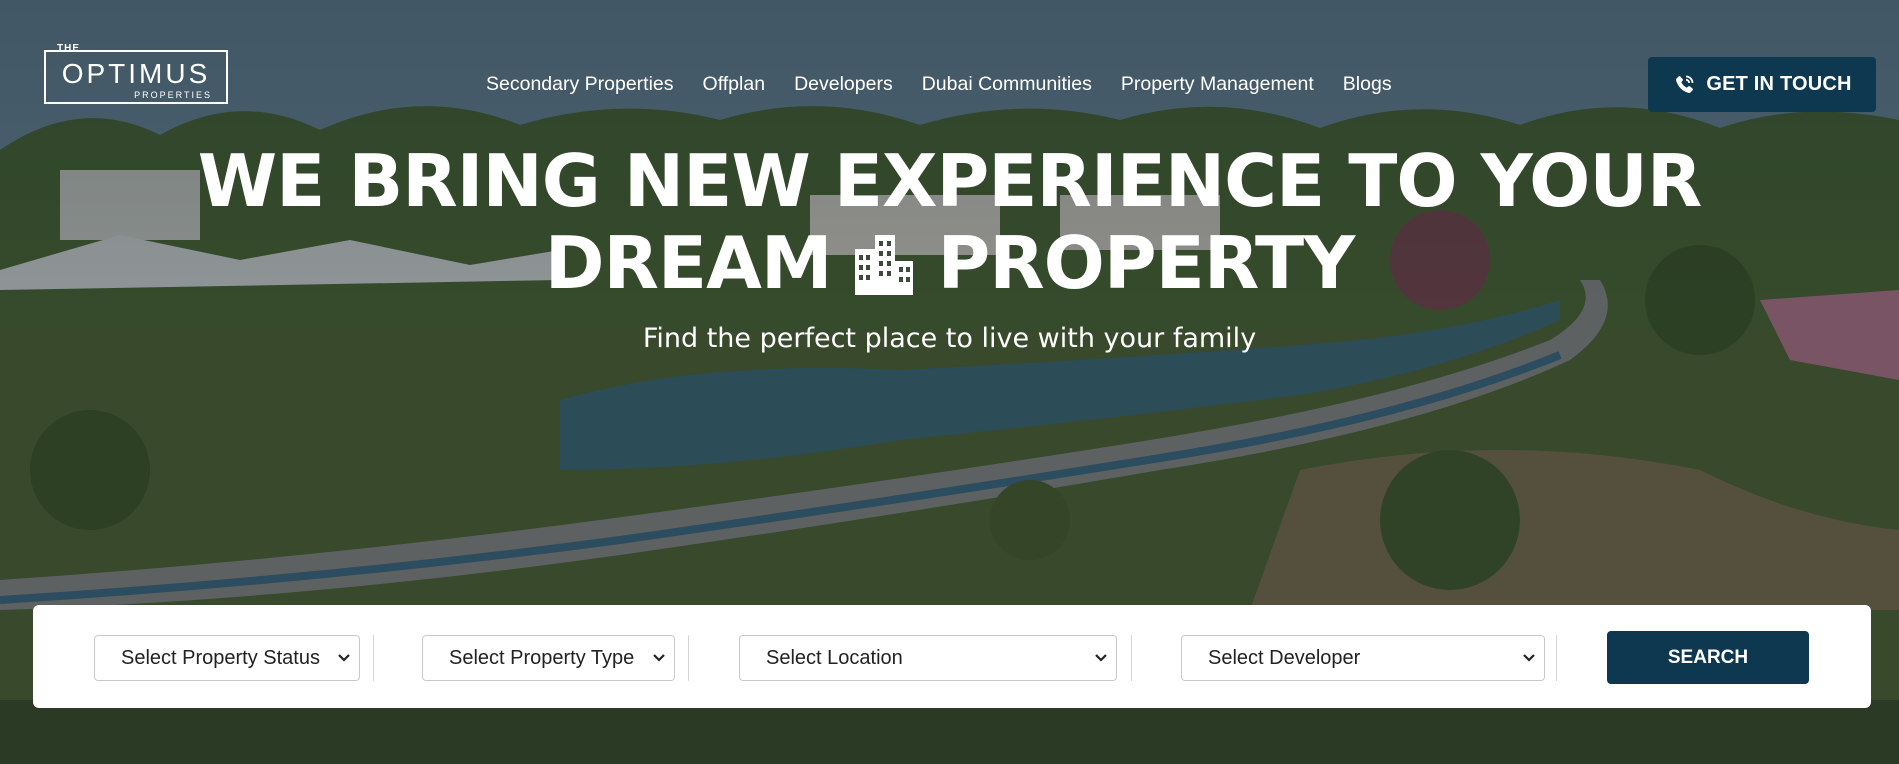 The image size is (1899, 764). What do you see at coordinates (1284, 657) in the screenshot?
I see `developer-value: Select Developer` at bounding box center [1284, 657].